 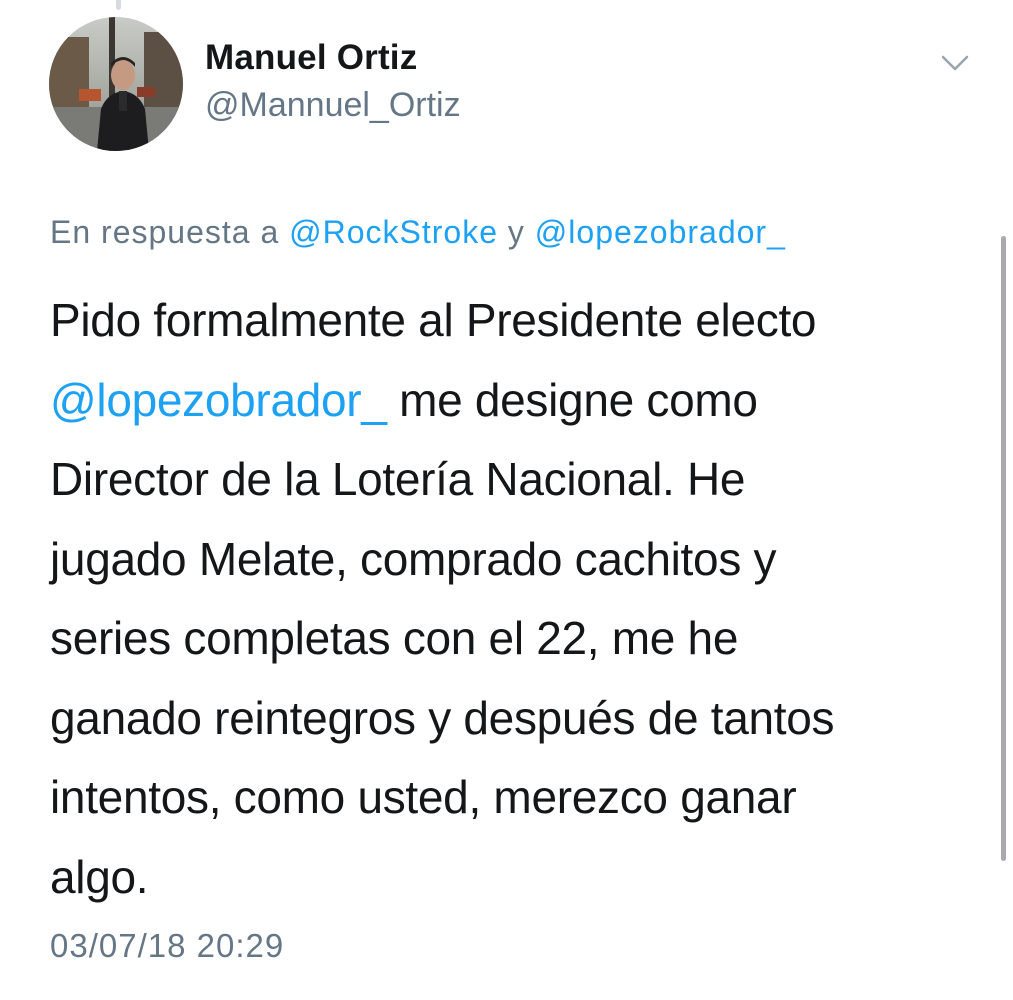 What do you see at coordinates (165, 232) in the screenshot?
I see `reply-prefix: En respuesta a` at bounding box center [165, 232].